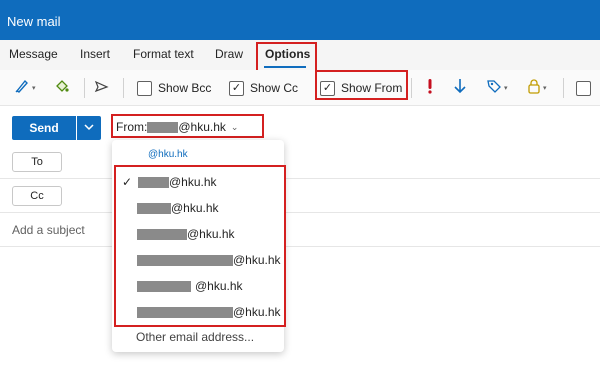 This screenshot has height=378, width=600. I want to click on highlight-show-from, so click(361, 85).